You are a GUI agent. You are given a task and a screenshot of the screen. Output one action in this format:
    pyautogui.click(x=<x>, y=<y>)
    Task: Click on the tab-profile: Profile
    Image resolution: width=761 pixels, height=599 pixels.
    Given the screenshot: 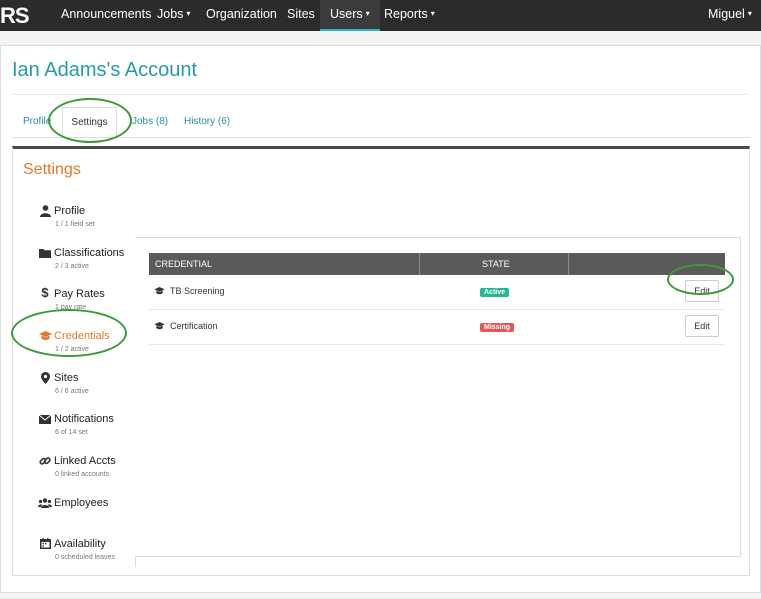 What is the action you would take?
    pyautogui.click(x=37, y=121)
    